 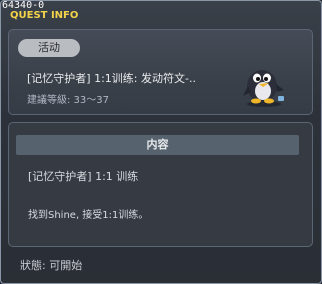 I want to click on content-header: 内容, so click(x=157, y=145).